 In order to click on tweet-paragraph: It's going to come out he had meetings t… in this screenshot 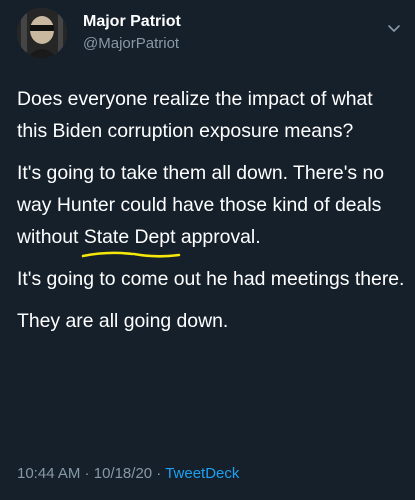, I will do `click(212, 279)`.